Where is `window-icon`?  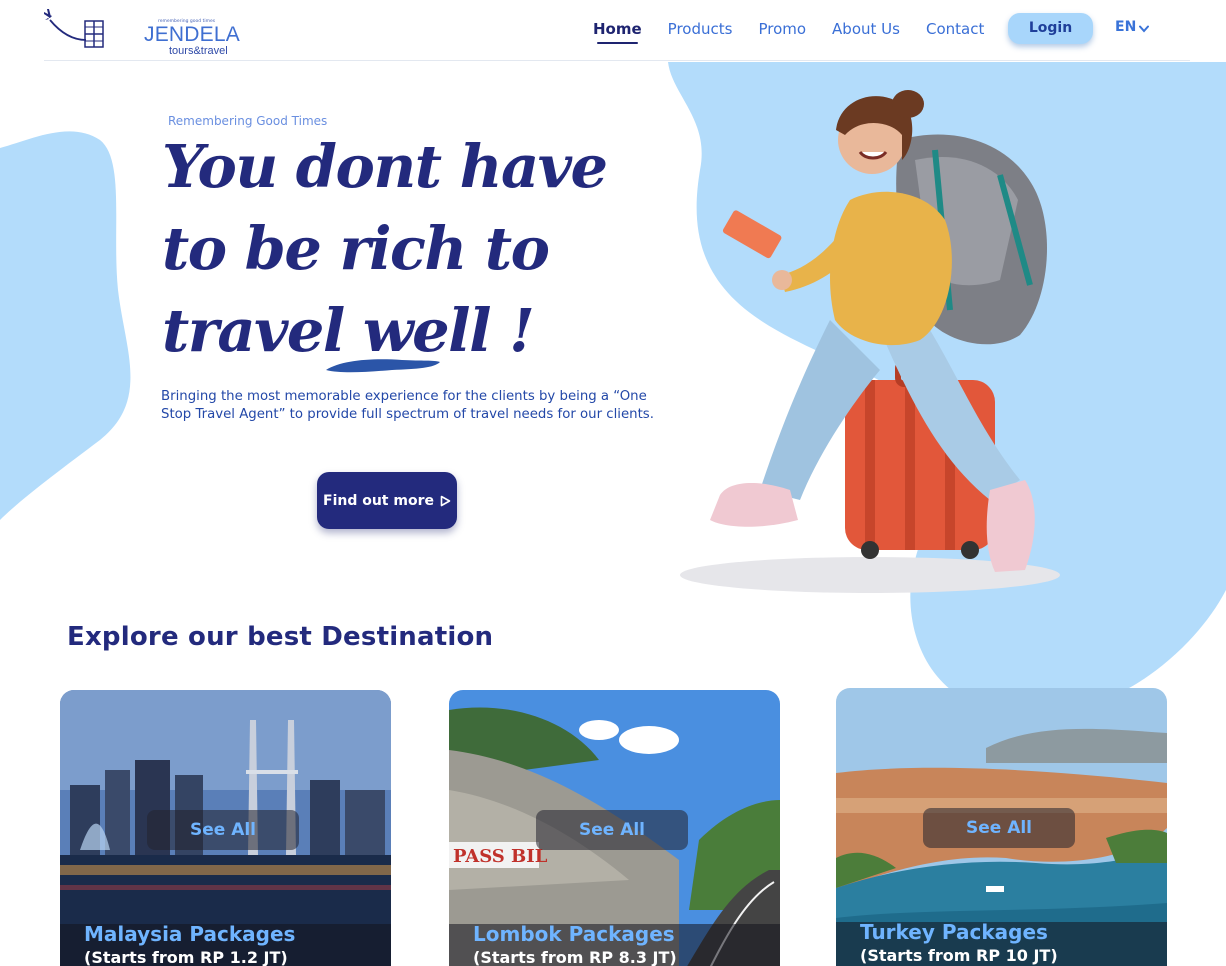 window-icon is located at coordinates (94, 34).